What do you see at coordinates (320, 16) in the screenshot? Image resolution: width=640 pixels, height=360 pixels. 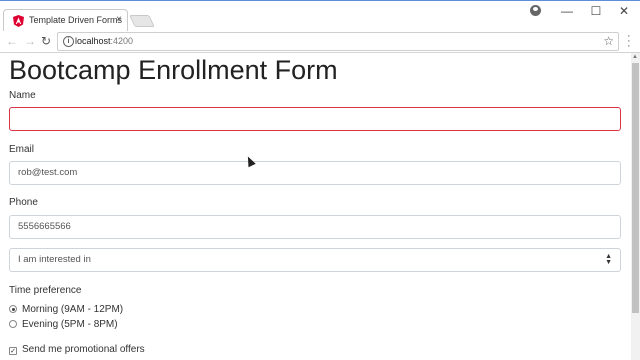 I see `tab-strip: Template Driven Forms × — ☐ ✕` at bounding box center [320, 16].